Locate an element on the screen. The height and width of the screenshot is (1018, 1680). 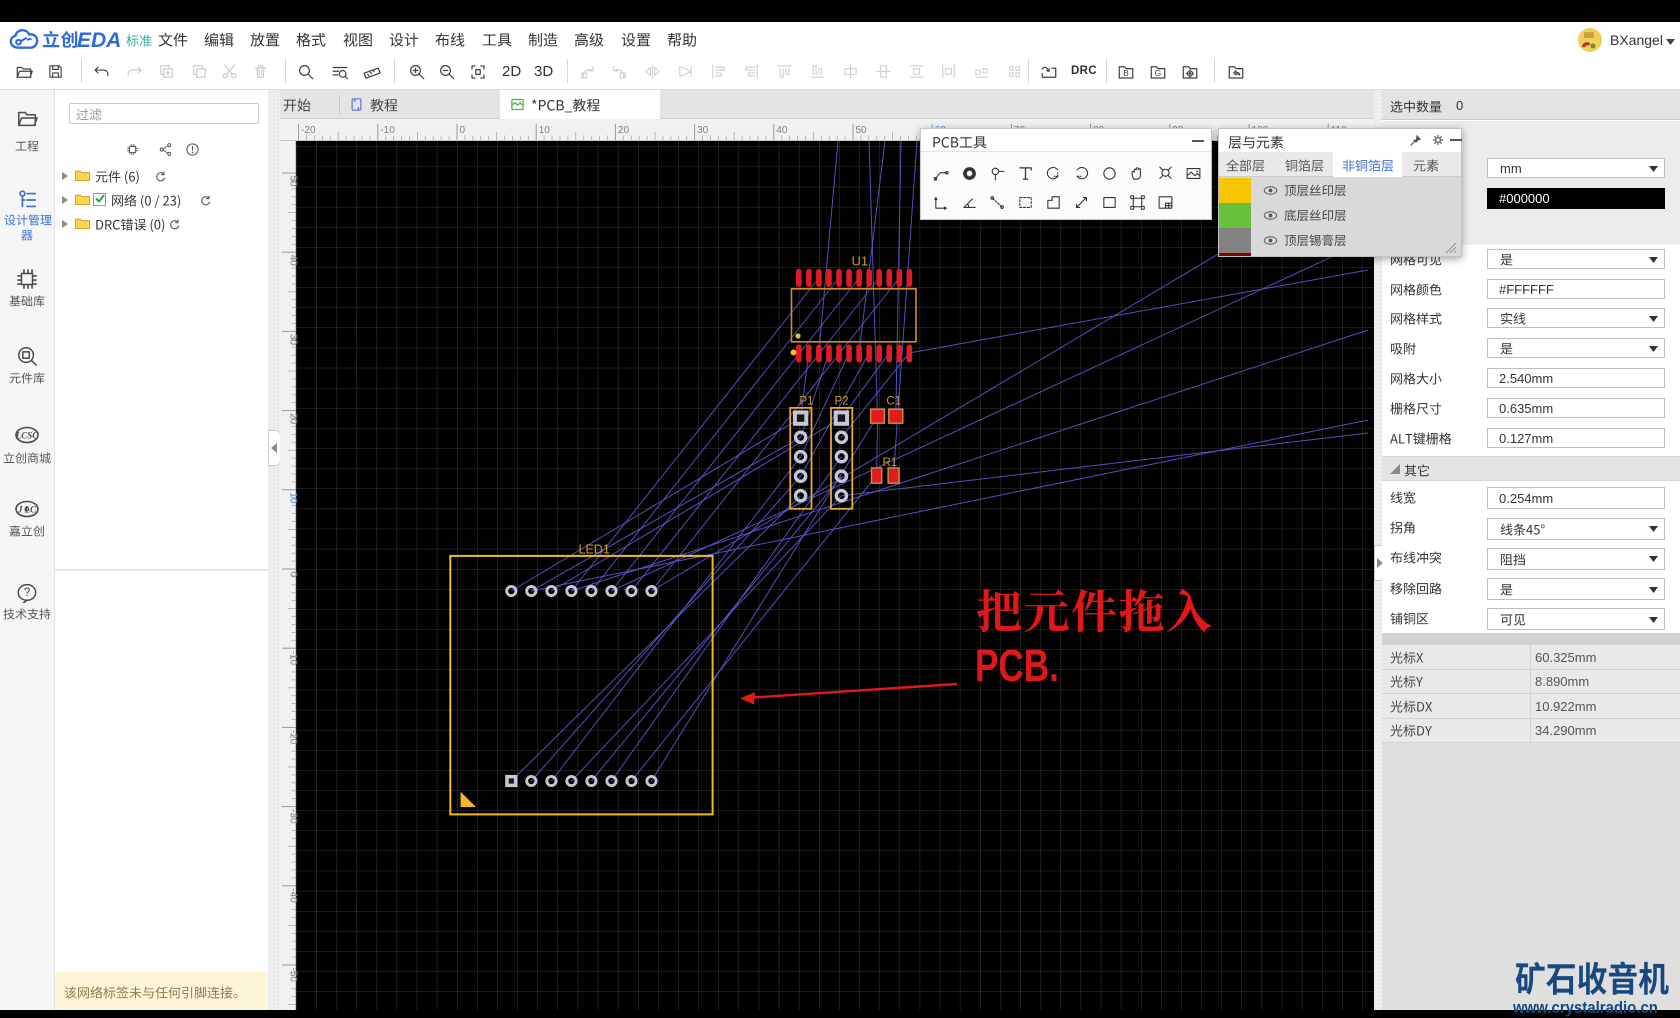
svg-text: 50 is located at coordinates (862, 130).